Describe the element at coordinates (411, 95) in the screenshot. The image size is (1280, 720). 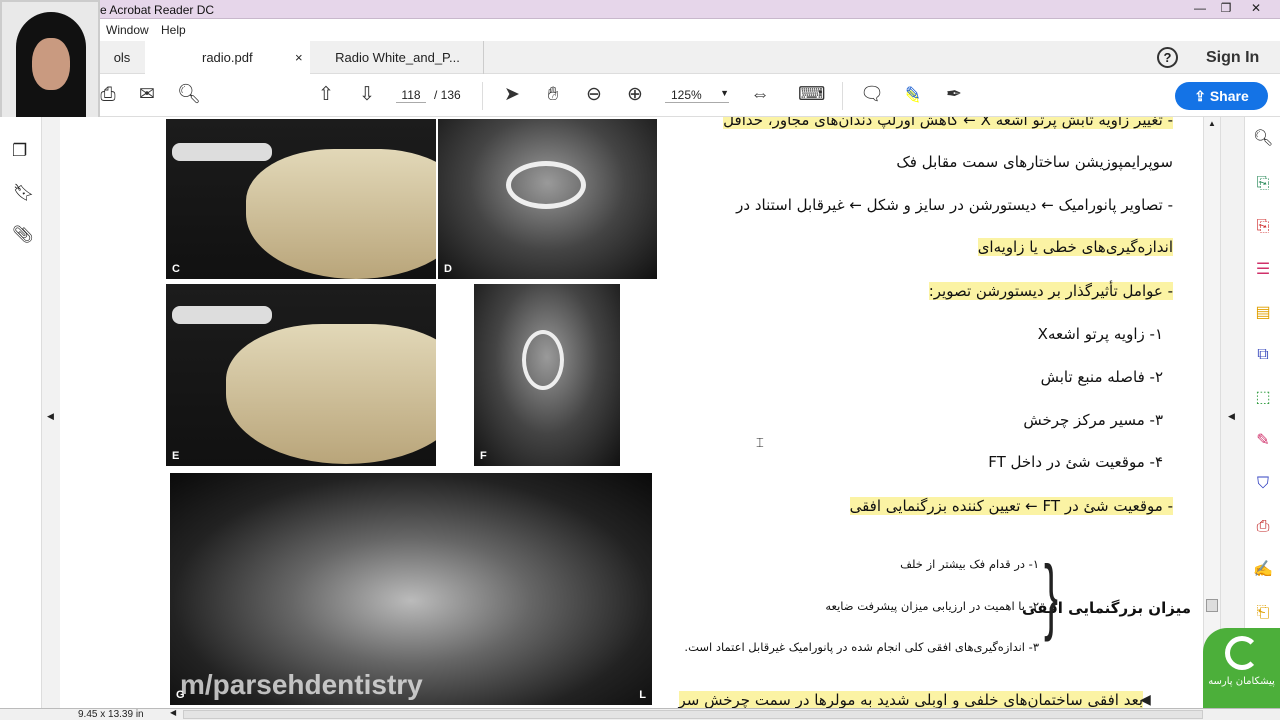
I see `page-number-input: 118` at that location.